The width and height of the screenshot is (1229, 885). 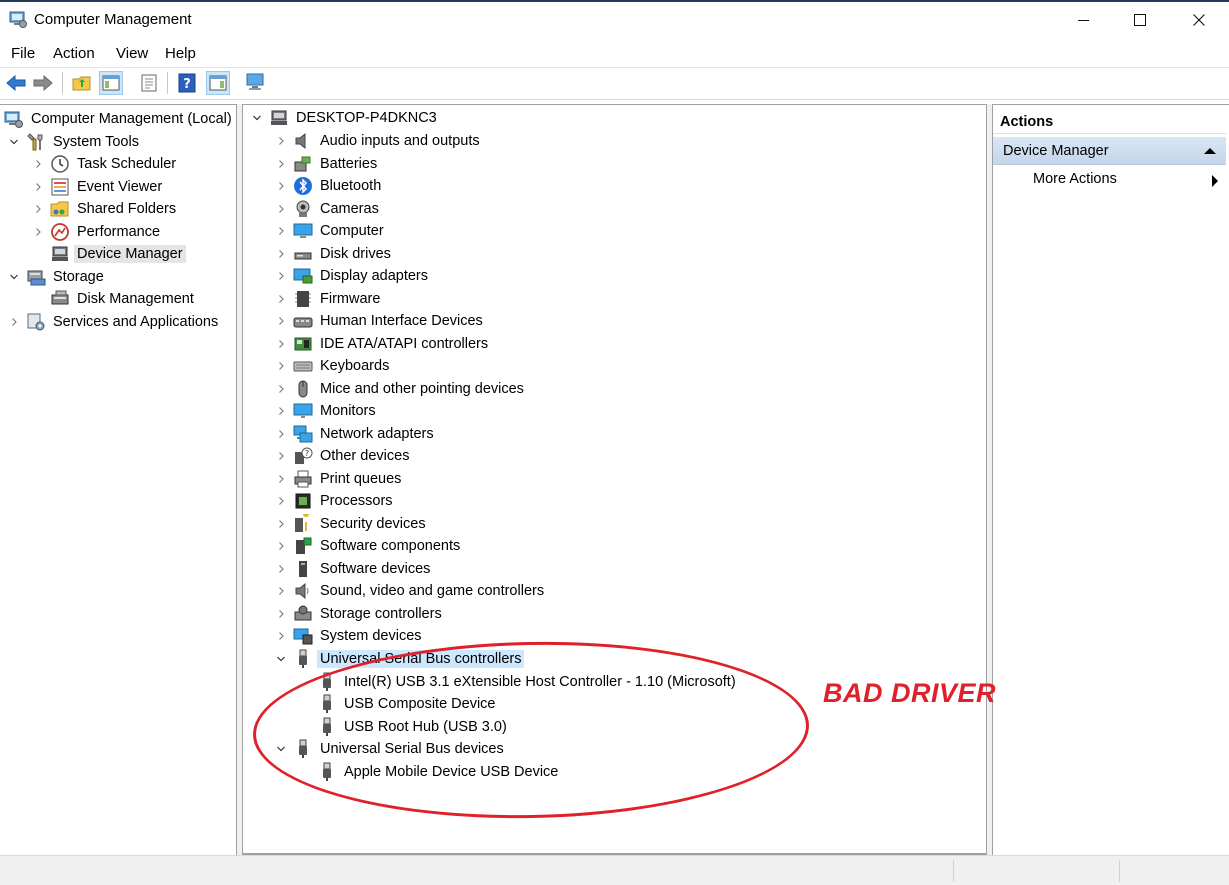 I want to click on device-category-human-interface-devices: Human Interface Devices, so click(x=380, y=321).